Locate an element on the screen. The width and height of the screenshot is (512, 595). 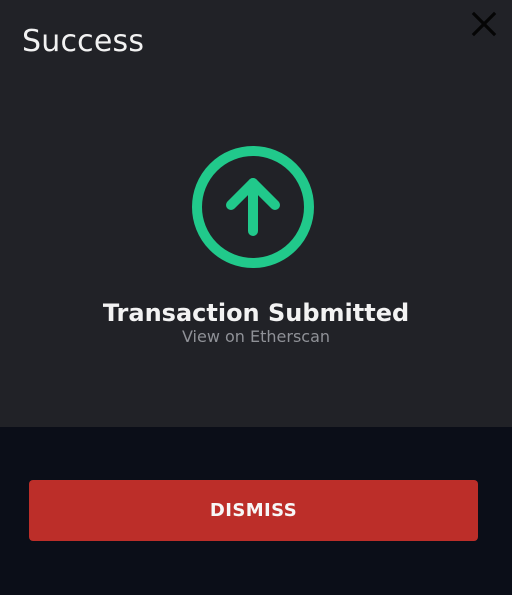
transaction-status-title: Transaction Submitted is located at coordinates (256, 313).